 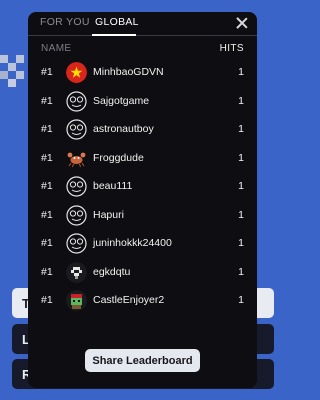 What do you see at coordinates (132, 243) in the screenshot?
I see `username: juninhokkk24400` at bounding box center [132, 243].